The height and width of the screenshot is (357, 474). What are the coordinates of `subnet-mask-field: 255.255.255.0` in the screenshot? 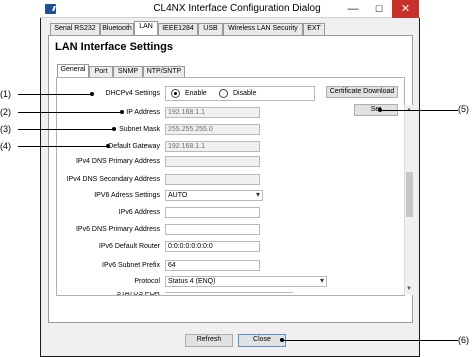 It's located at (212, 129).